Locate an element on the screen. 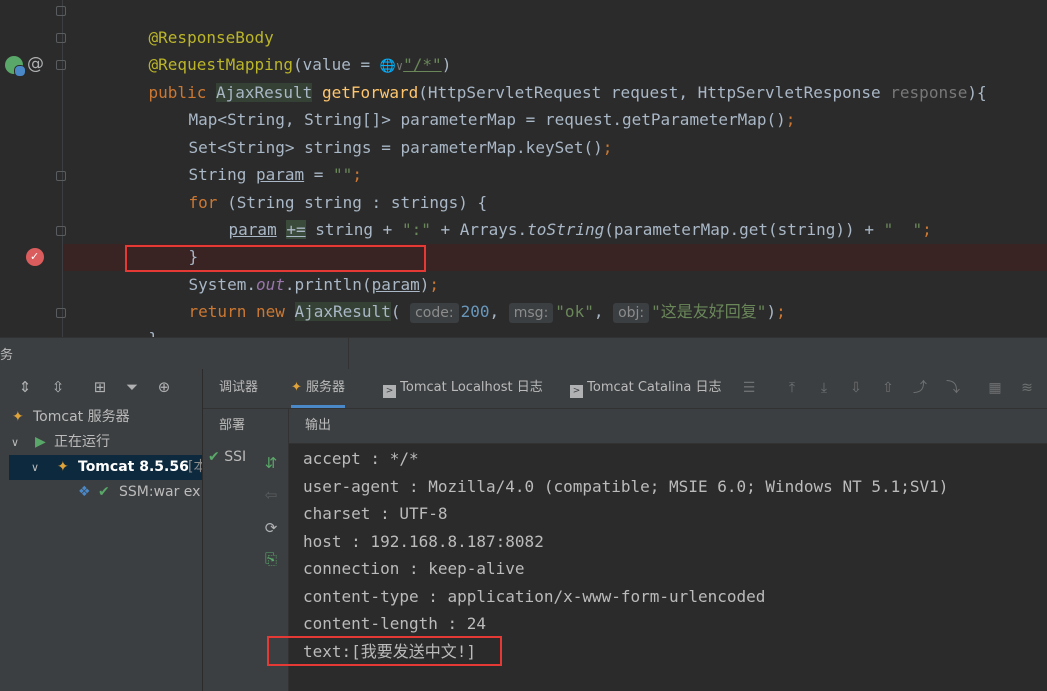  code-token: + Arrays. is located at coordinates (479, 229).